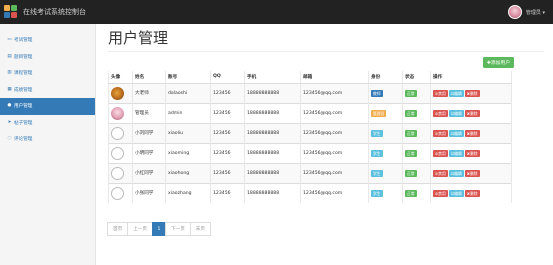  I want to click on first-page-button: 首页, so click(118, 229).